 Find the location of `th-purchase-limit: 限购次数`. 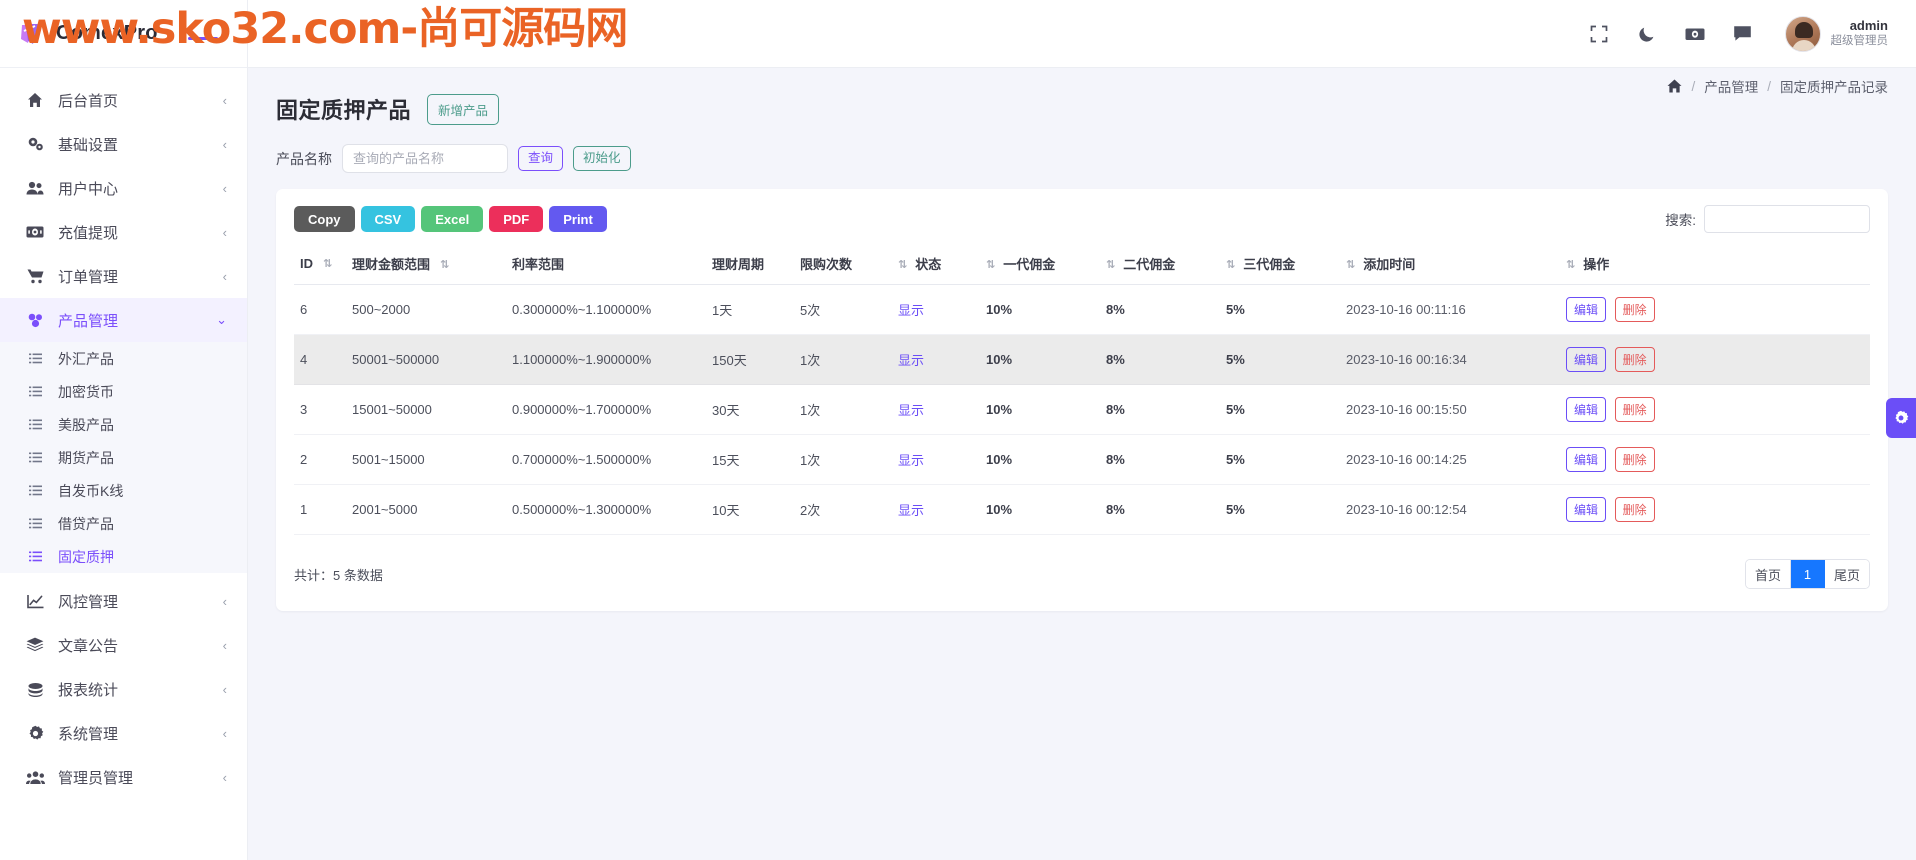

th-purchase-limit: 限购次数 is located at coordinates (843, 266).